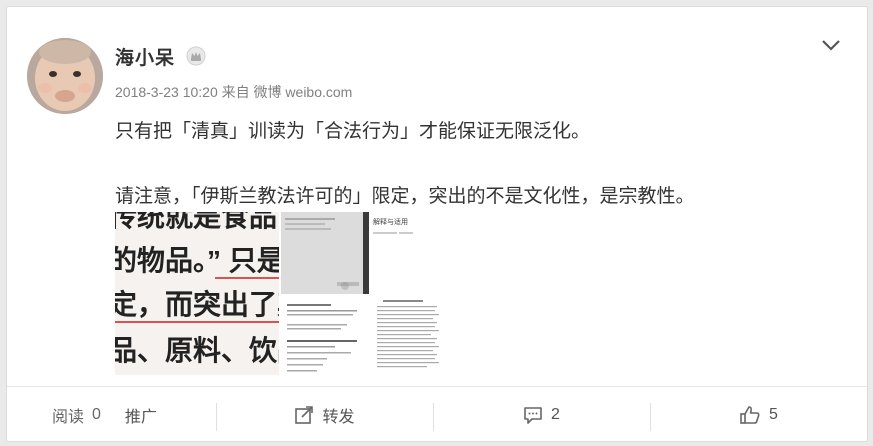  I want to click on like-button: 5, so click(758, 415).